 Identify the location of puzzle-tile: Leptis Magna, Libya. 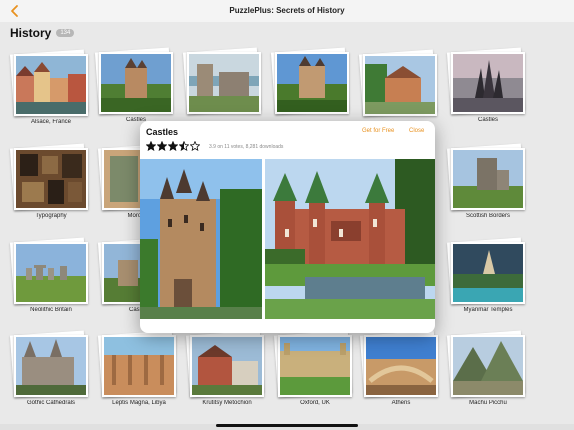
(141, 373).